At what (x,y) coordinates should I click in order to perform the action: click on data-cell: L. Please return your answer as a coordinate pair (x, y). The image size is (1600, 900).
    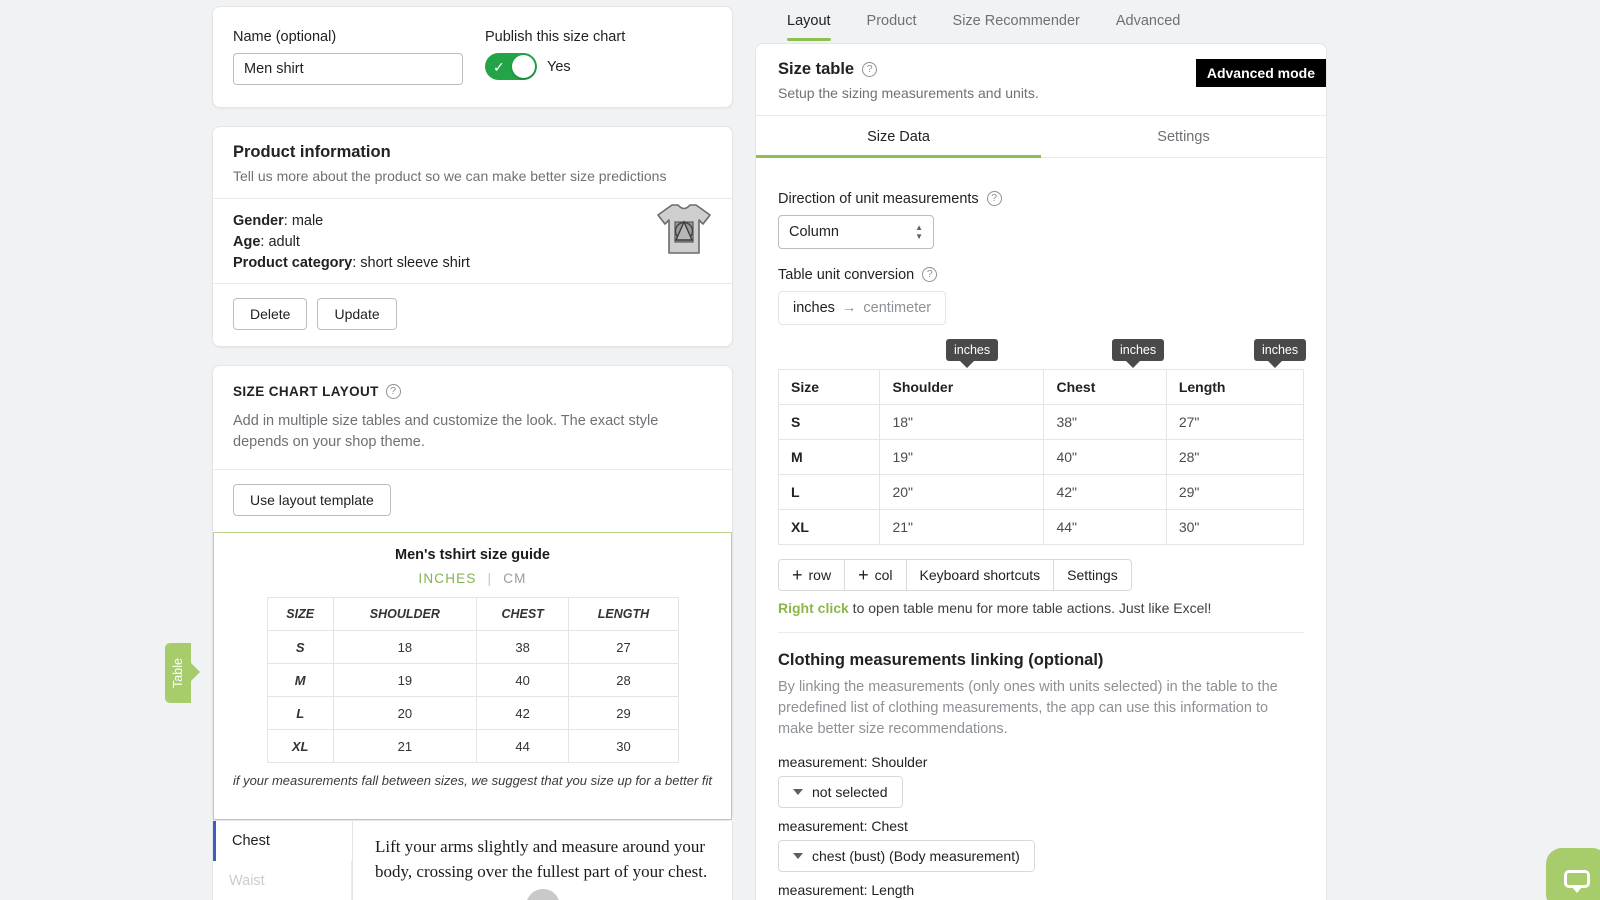
    Looking at the image, I should click on (829, 491).